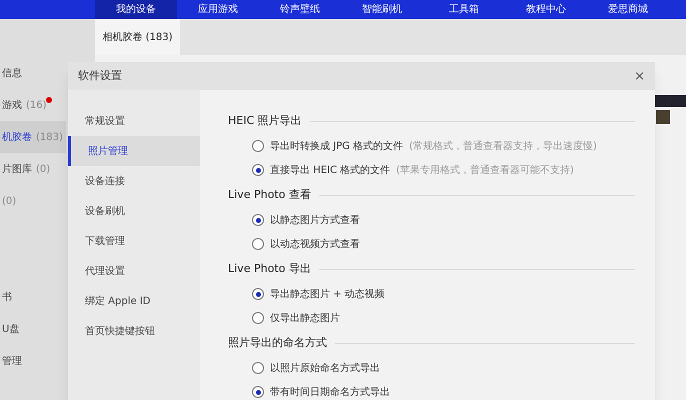 The height and width of the screenshot is (400, 686). Describe the element at coordinates (546, 9) in the screenshot. I see `nav-tab: 教程中心` at that location.